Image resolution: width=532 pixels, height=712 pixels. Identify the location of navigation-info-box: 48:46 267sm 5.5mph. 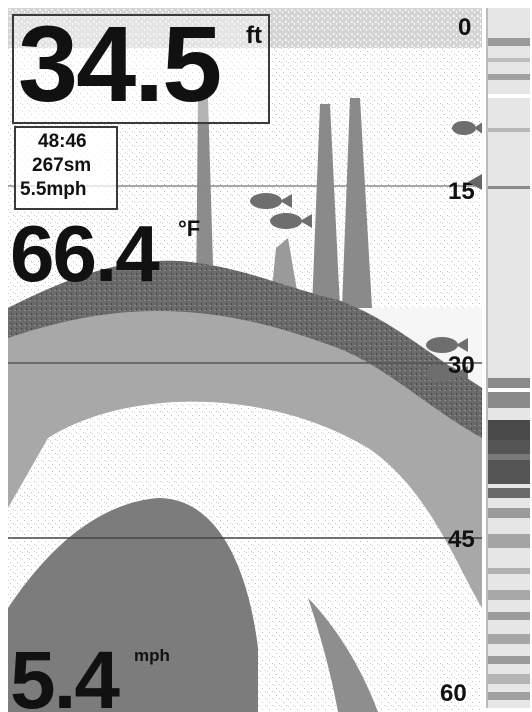
(66, 168).